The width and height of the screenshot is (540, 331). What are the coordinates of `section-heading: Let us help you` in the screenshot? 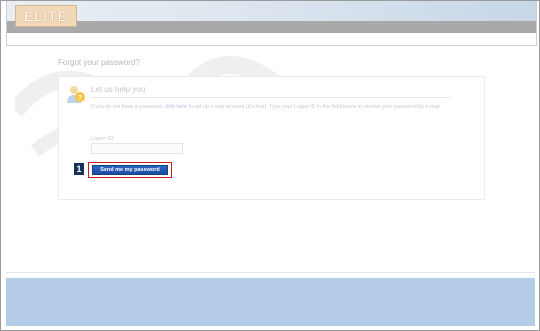 It's located at (118, 89).